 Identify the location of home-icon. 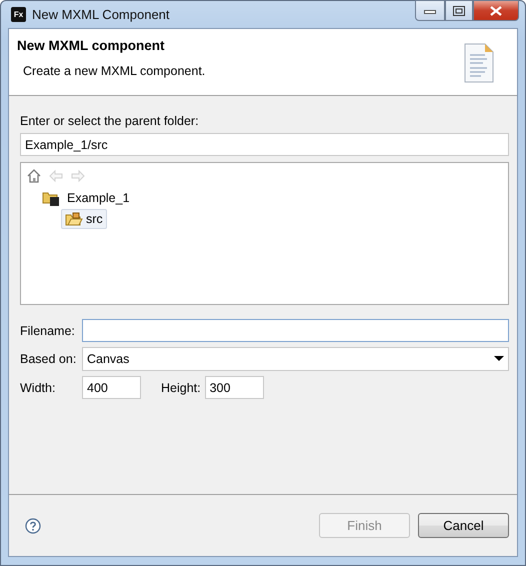
(34, 176).